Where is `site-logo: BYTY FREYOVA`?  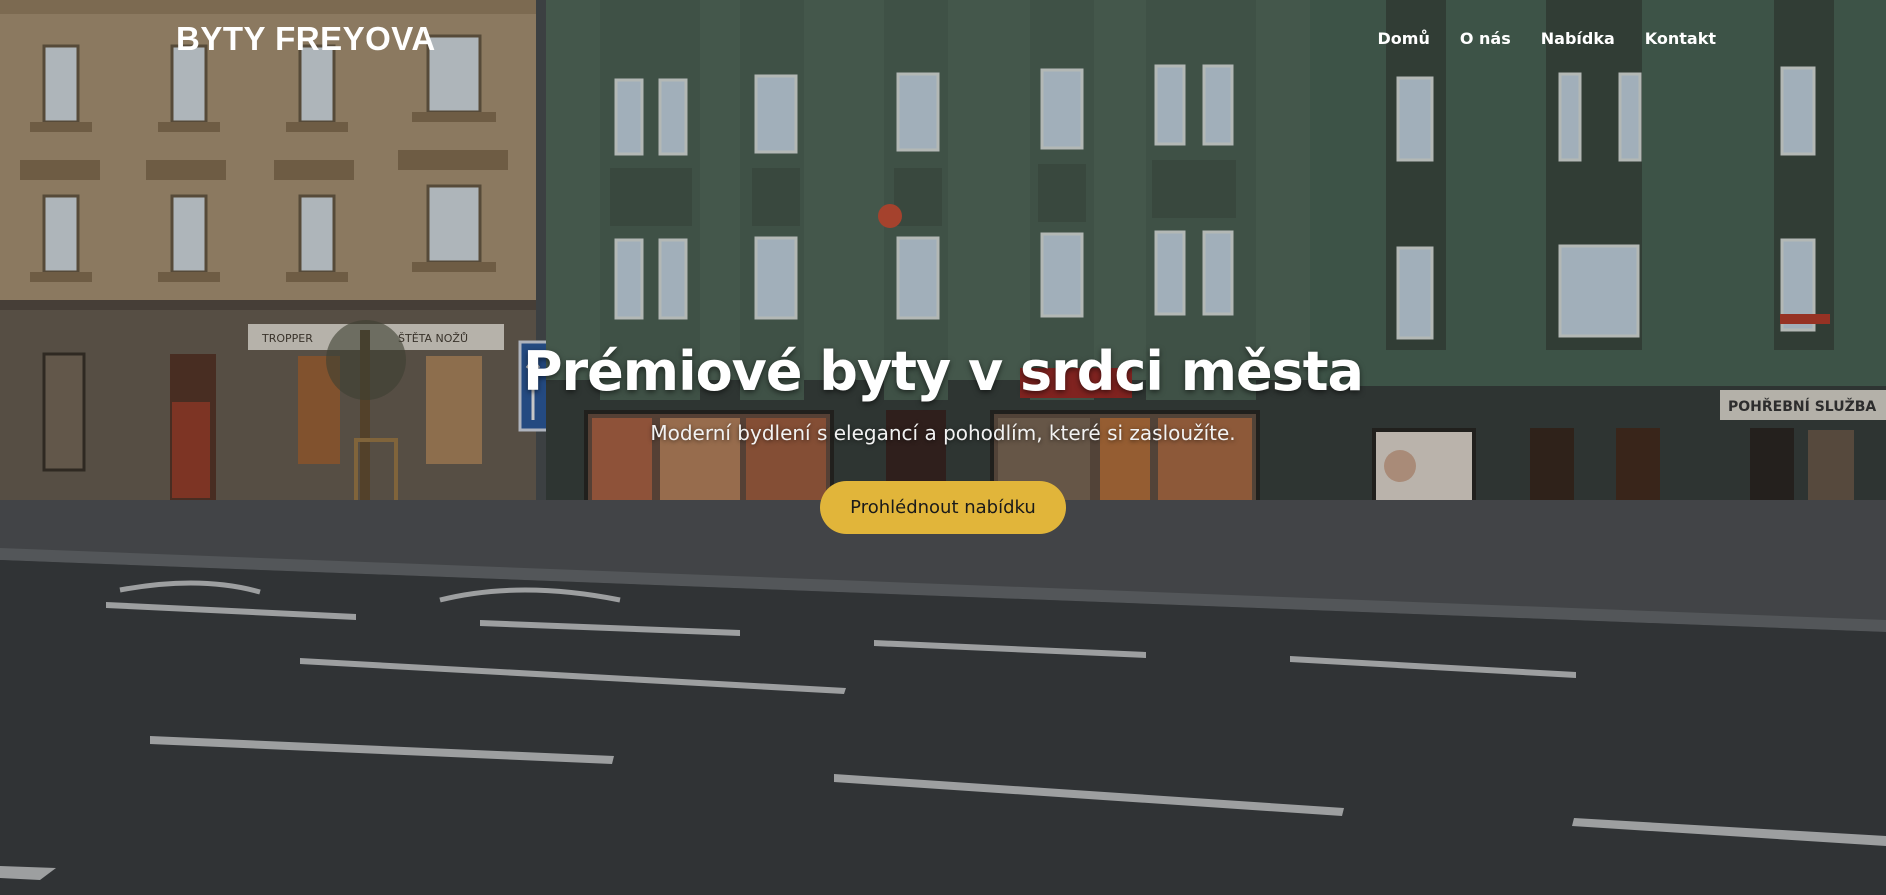
site-logo: BYTY FREYOVA is located at coordinates (306, 39).